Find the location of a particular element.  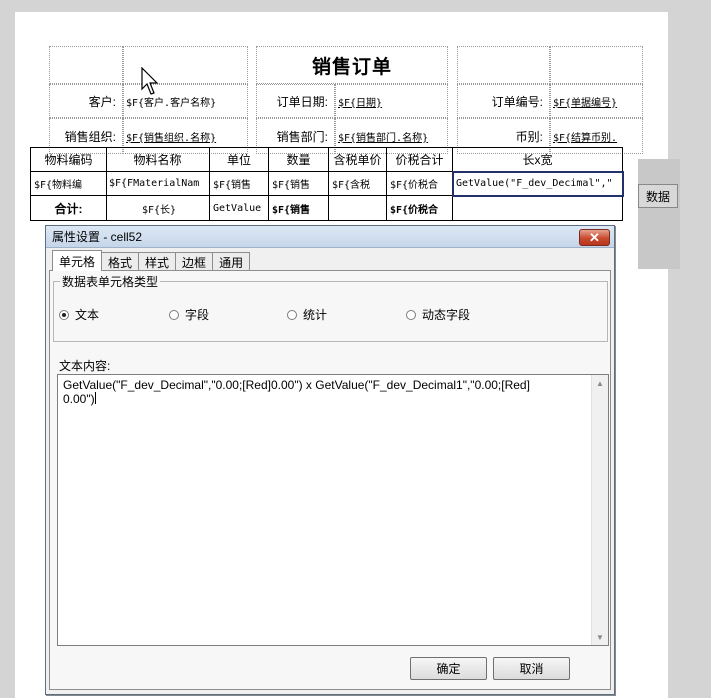

dialog-title: 属性设置 - cell52 is located at coordinates (97, 237).